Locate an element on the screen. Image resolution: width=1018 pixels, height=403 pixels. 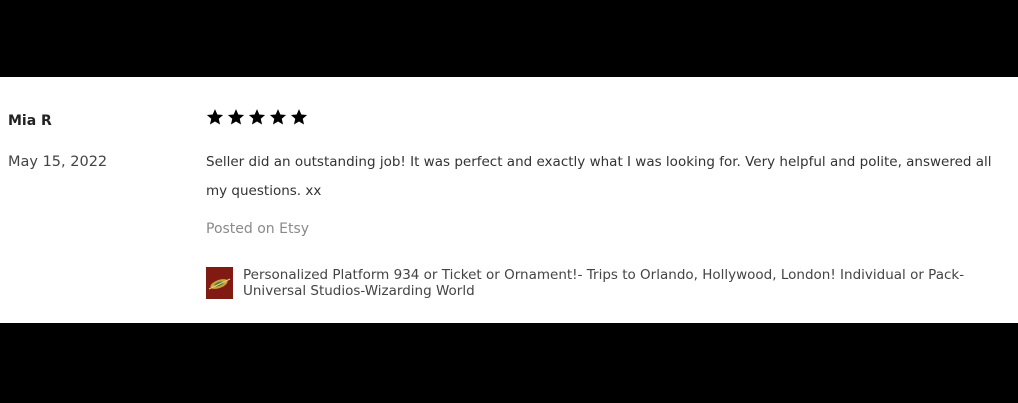
thumbnail-art is located at coordinates (219, 283).